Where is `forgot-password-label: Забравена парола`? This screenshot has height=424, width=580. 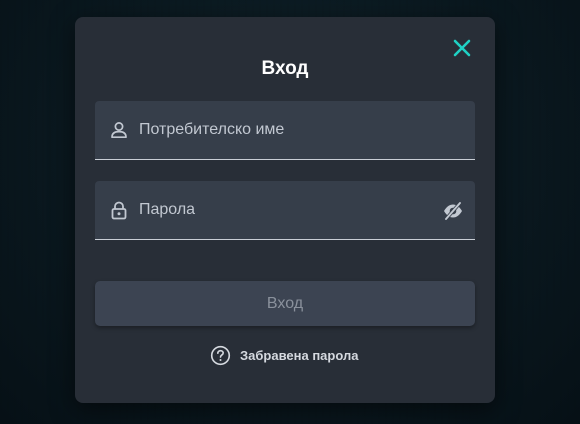 forgot-password-label: Забравена парола is located at coordinates (299, 355).